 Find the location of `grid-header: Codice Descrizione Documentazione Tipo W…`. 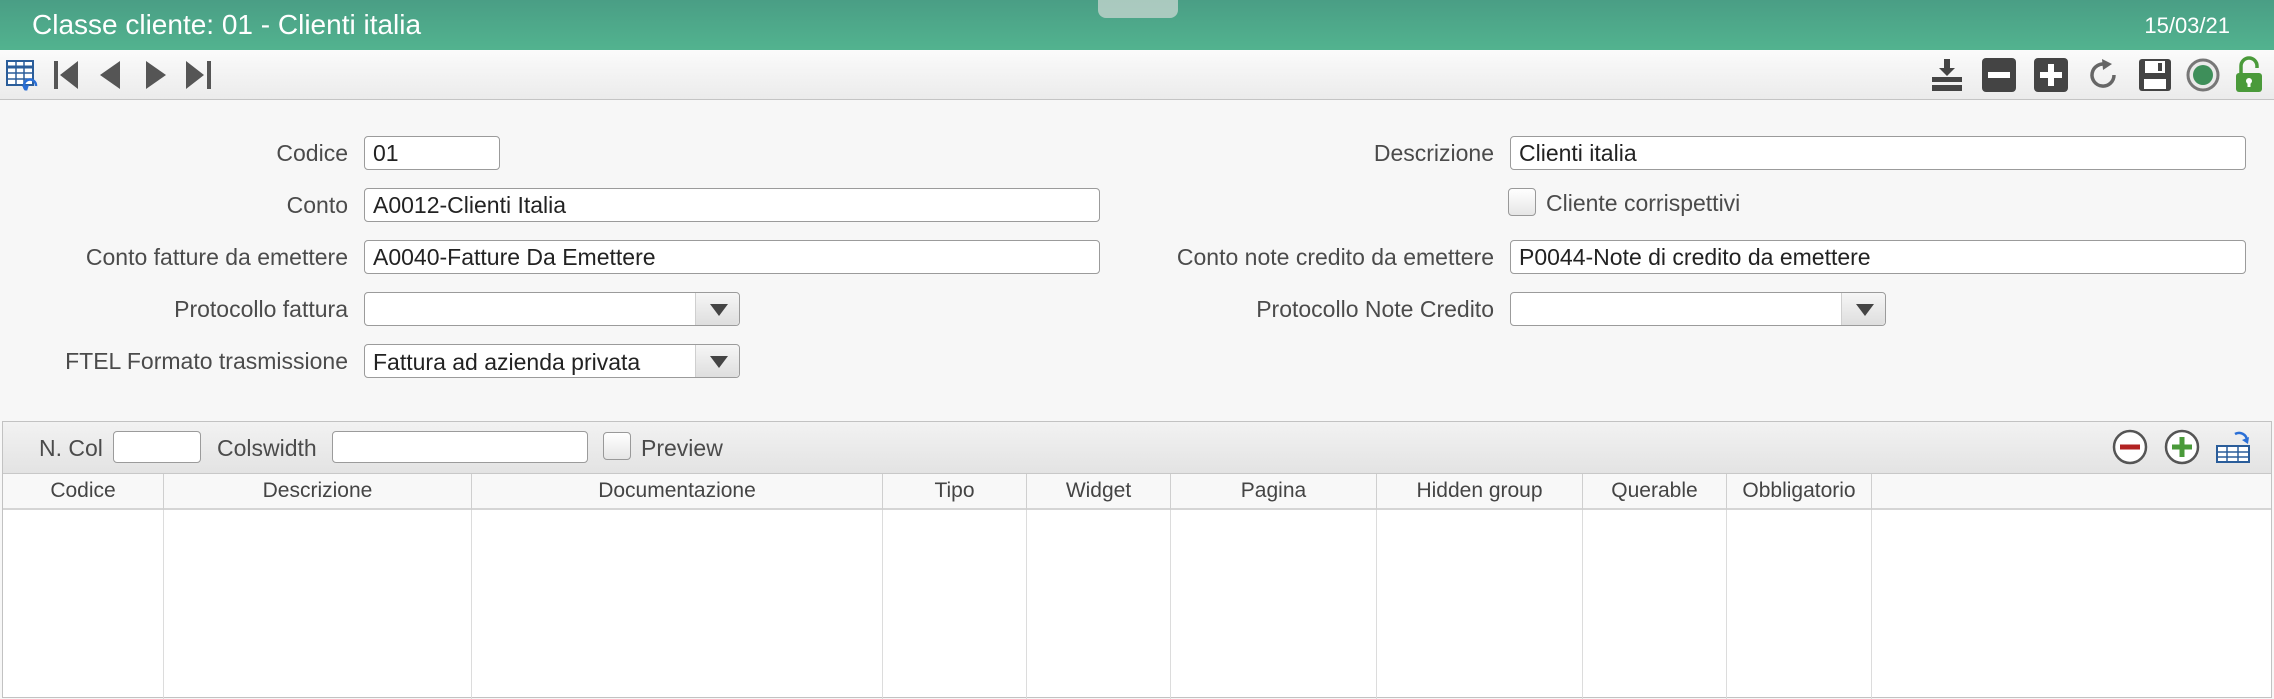

grid-header: Codice Descrizione Documentazione Tipo W… is located at coordinates (1137, 492).